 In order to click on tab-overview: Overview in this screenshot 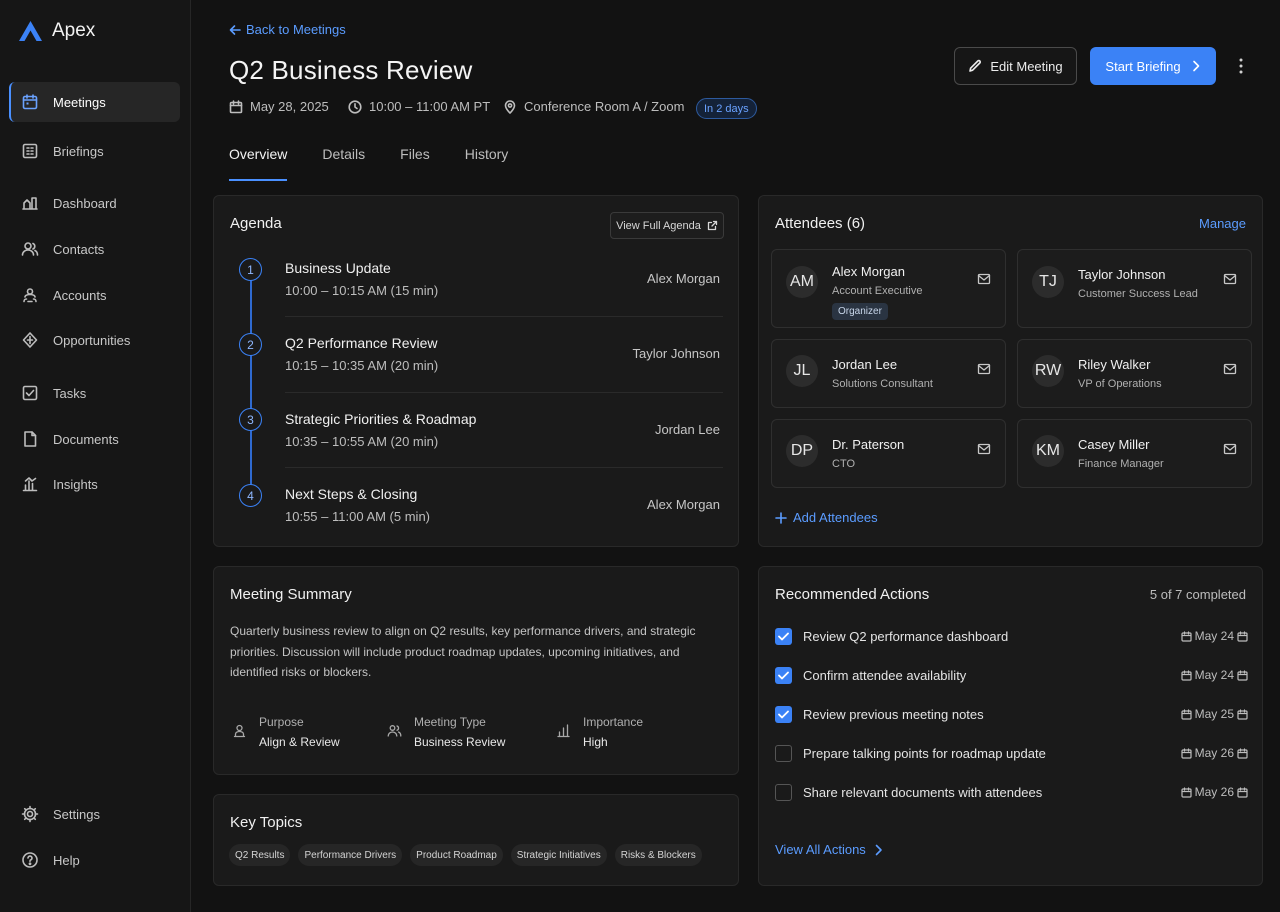, I will do `click(258, 163)`.